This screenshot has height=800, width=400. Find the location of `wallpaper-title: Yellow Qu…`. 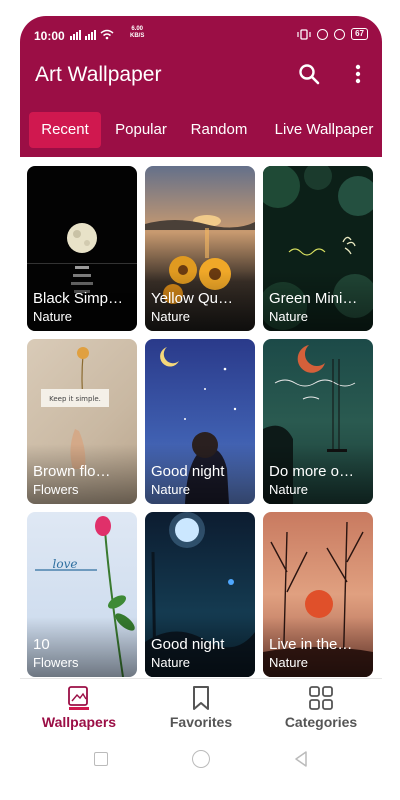

wallpaper-title: Yellow Qu… is located at coordinates (192, 298).